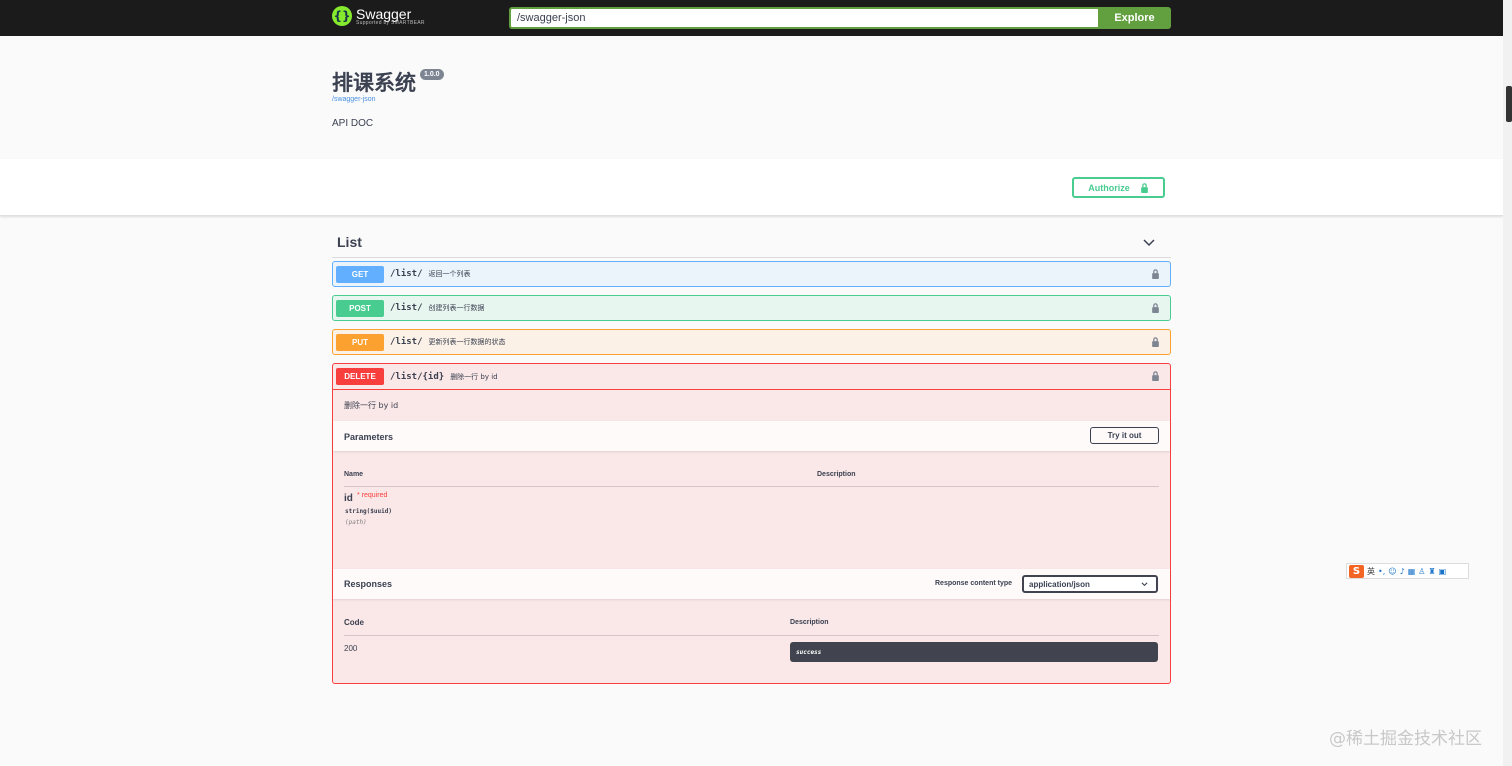 This screenshot has width=1512, height=766. Describe the element at coordinates (1392, 571) in the screenshot. I see `emoji-icon: ☺` at that location.